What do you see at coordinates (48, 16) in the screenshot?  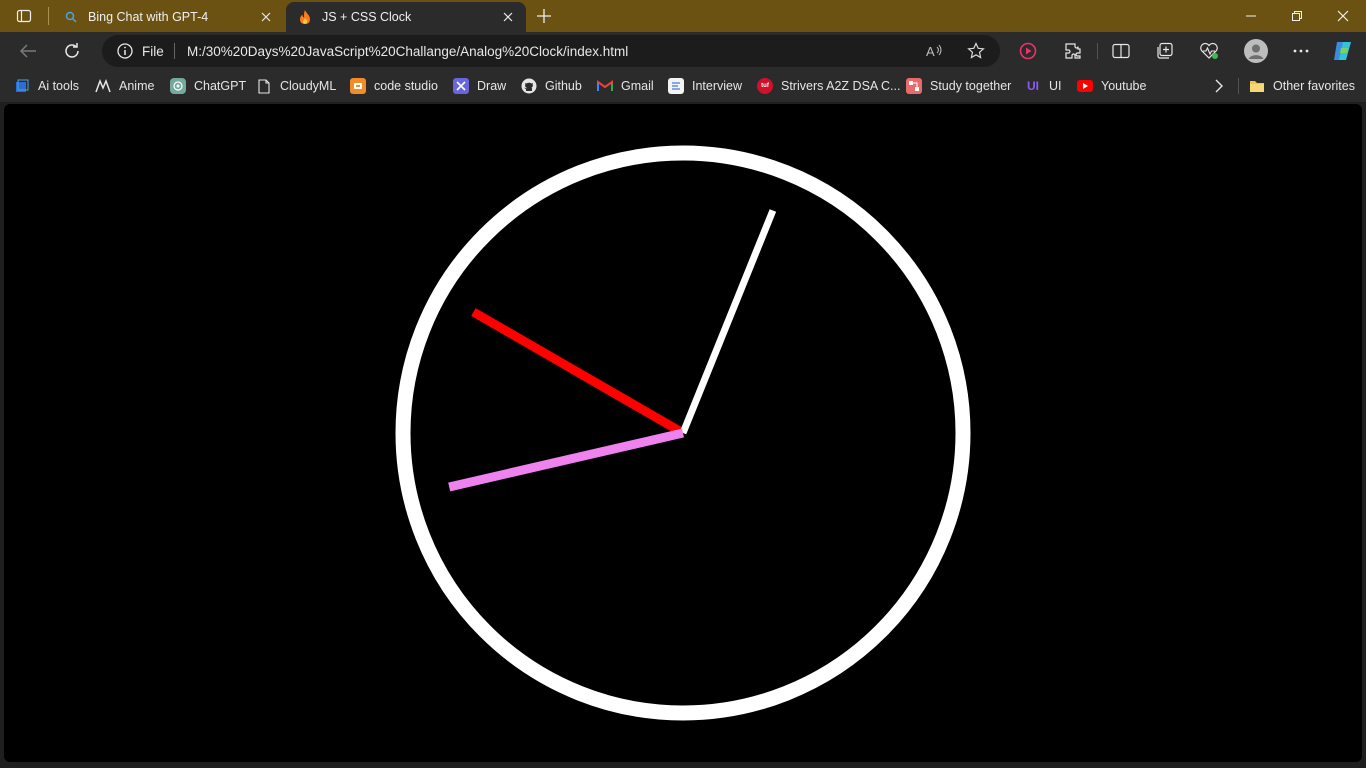 I see `tab-separator` at bounding box center [48, 16].